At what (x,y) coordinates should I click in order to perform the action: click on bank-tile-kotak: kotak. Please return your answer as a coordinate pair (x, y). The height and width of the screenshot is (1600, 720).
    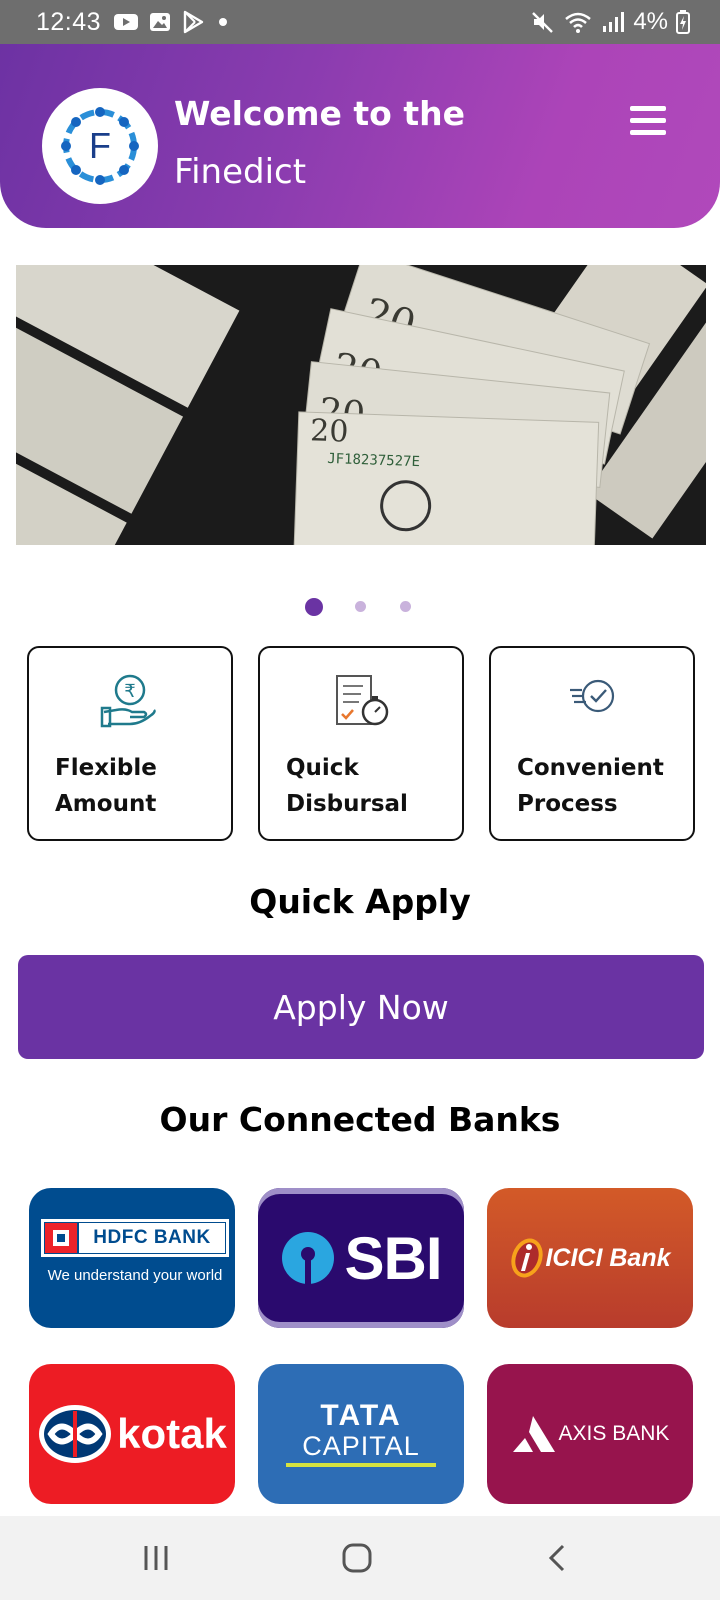
    Looking at the image, I should click on (132, 1434).